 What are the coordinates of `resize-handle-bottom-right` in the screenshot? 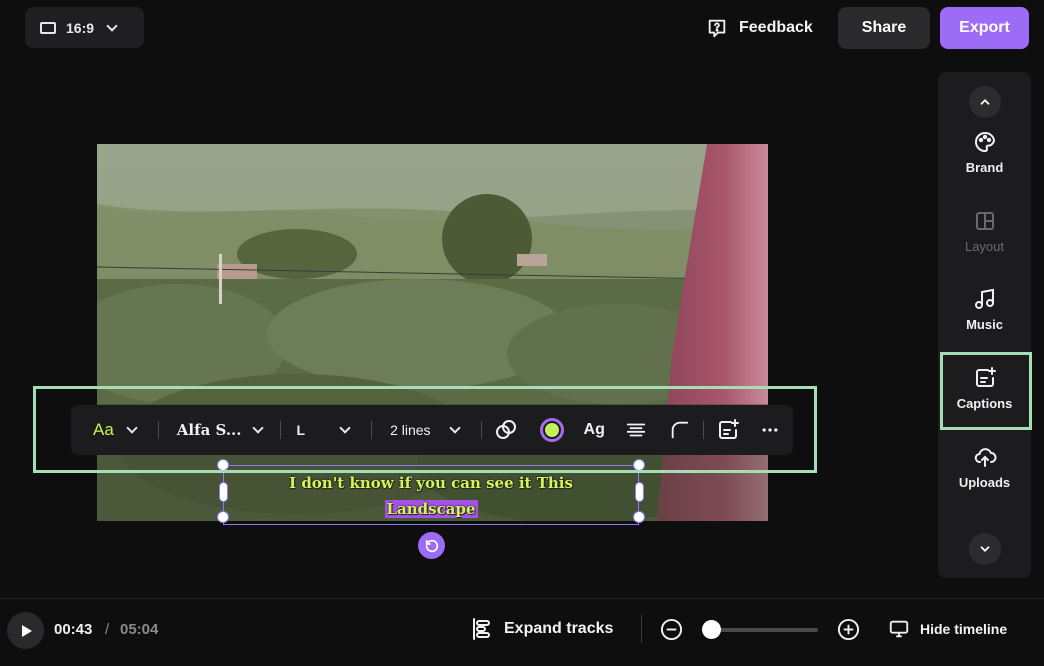 It's located at (639, 517).